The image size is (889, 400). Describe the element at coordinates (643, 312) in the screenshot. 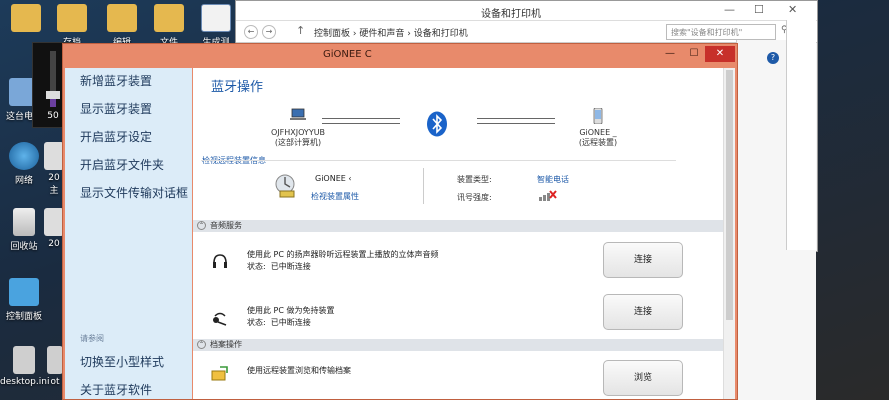

I see `connect-handsfree-button: 连接` at that location.